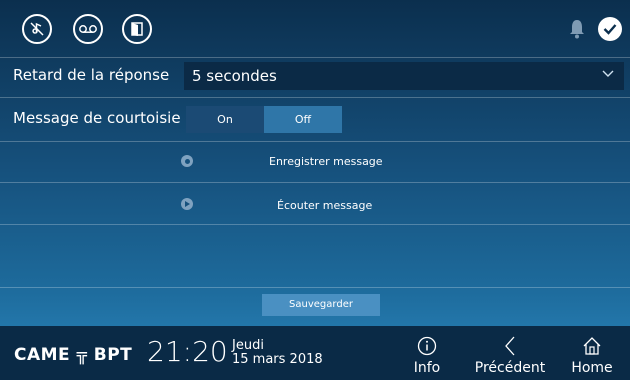 The image size is (630, 380). Describe the element at coordinates (88, 29) in the screenshot. I see `voicemail-icon` at that location.